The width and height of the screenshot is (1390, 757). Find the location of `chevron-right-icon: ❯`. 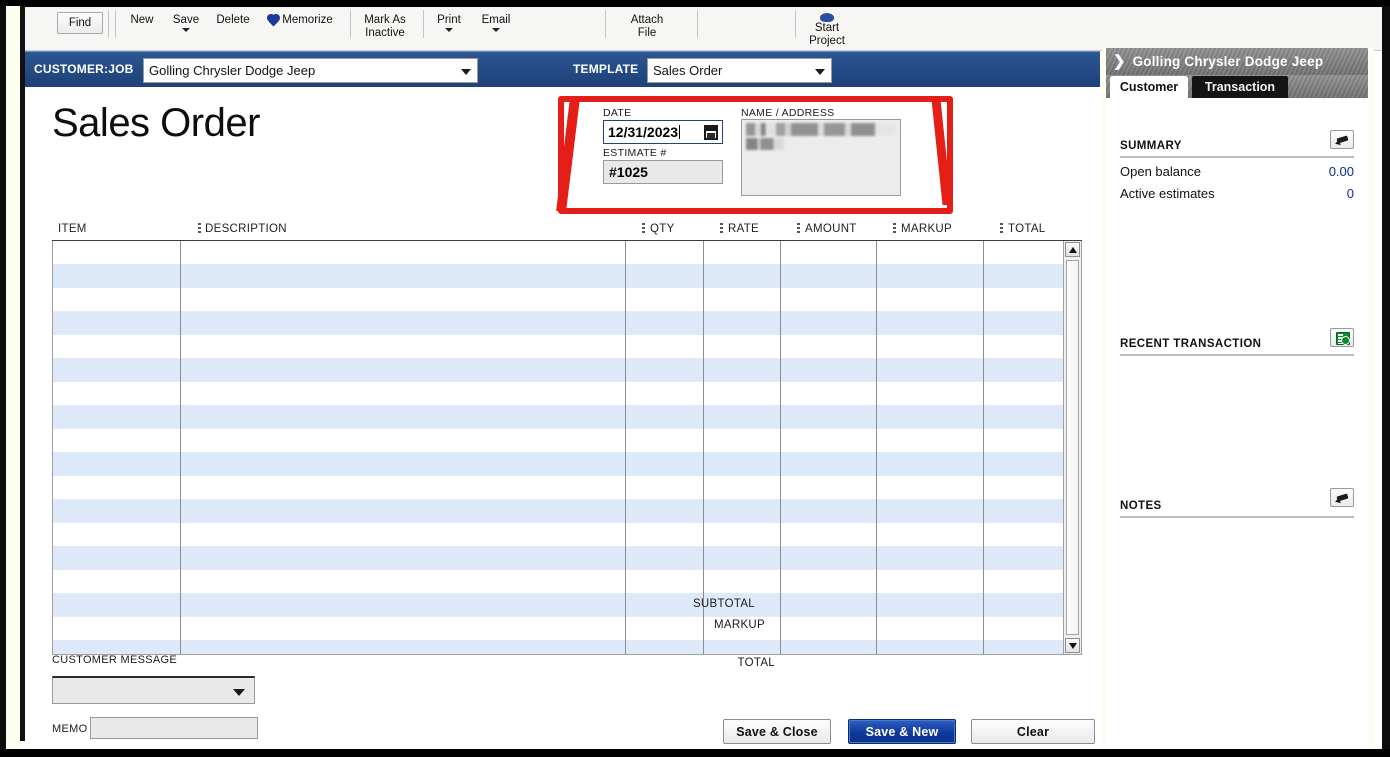

chevron-right-icon: ❯ is located at coordinates (1119, 61).